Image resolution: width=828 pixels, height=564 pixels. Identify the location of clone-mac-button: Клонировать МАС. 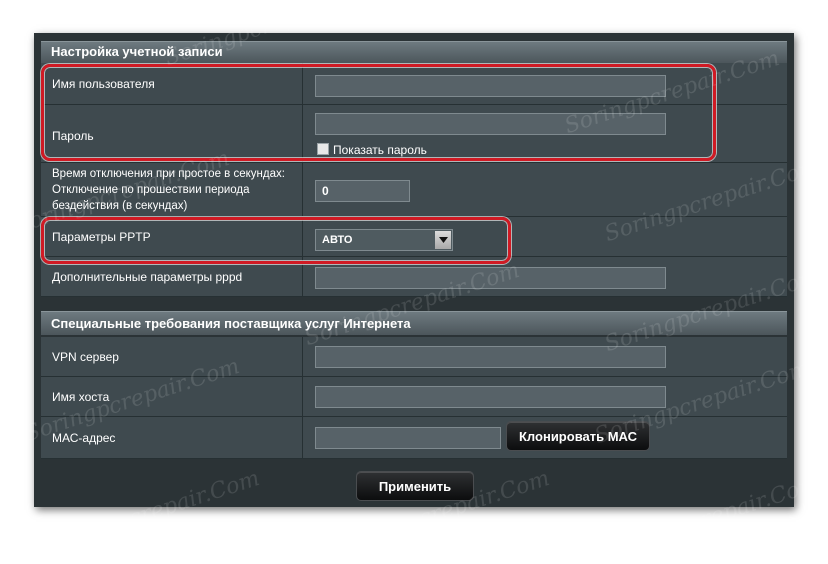
(578, 436).